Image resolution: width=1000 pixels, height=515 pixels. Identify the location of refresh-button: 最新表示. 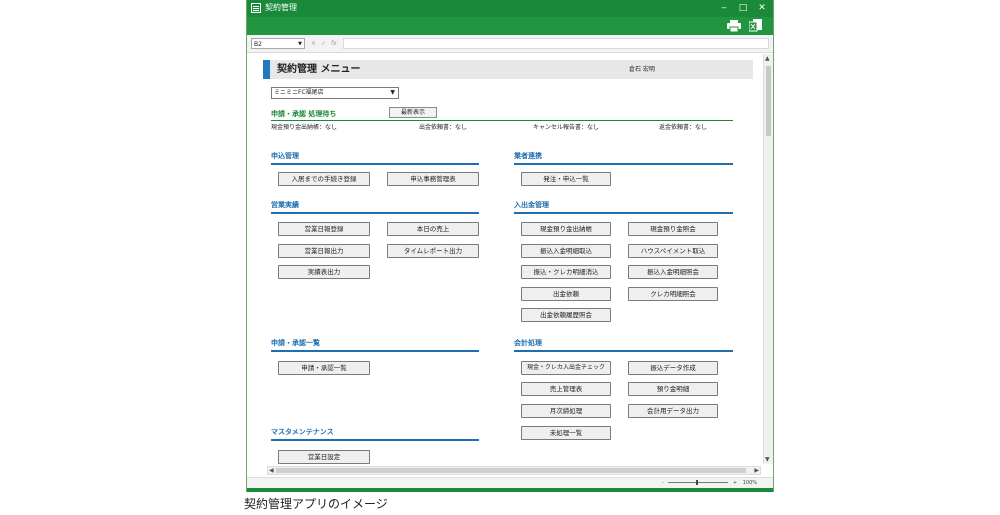
(413, 112).